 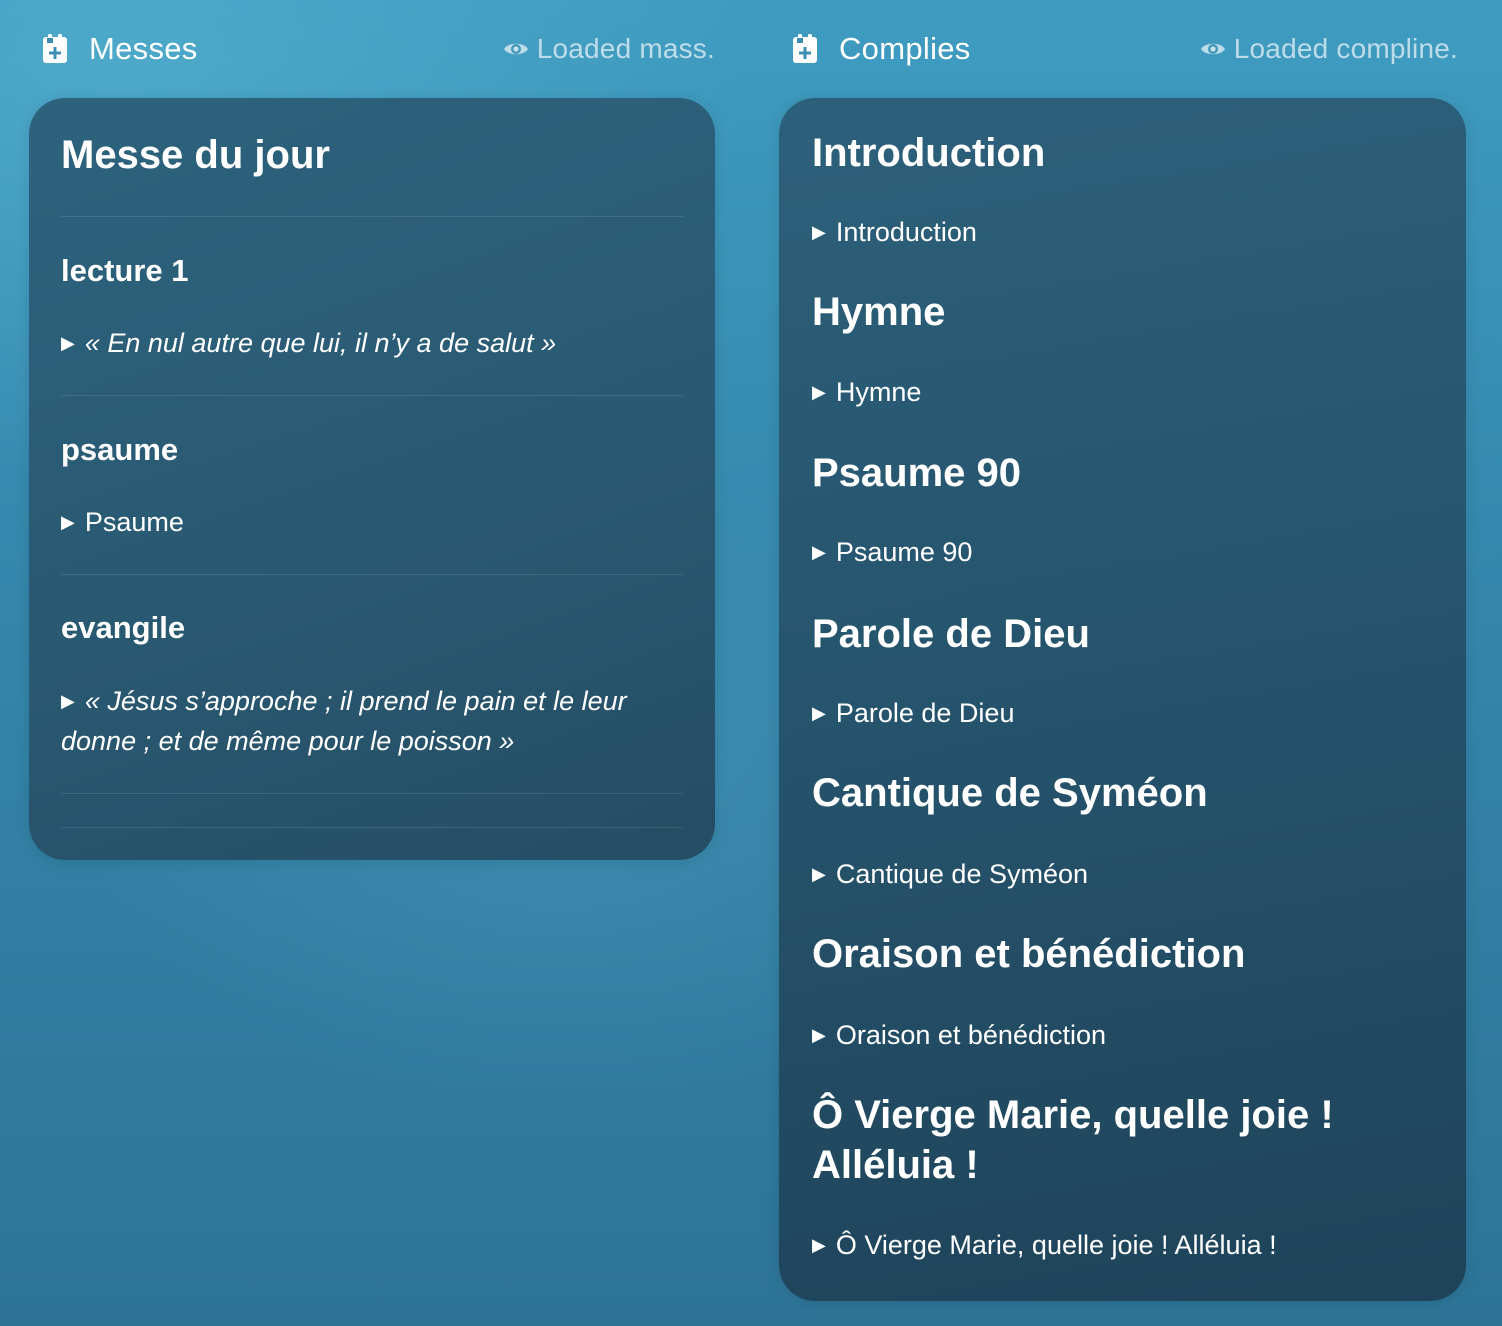 What do you see at coordinates (1122, 1035) in the screenshot?
I see `disclosure-oraison-et-benediction: ▶ Oraison et bénédiction` at bounding box center [1122, 1035].